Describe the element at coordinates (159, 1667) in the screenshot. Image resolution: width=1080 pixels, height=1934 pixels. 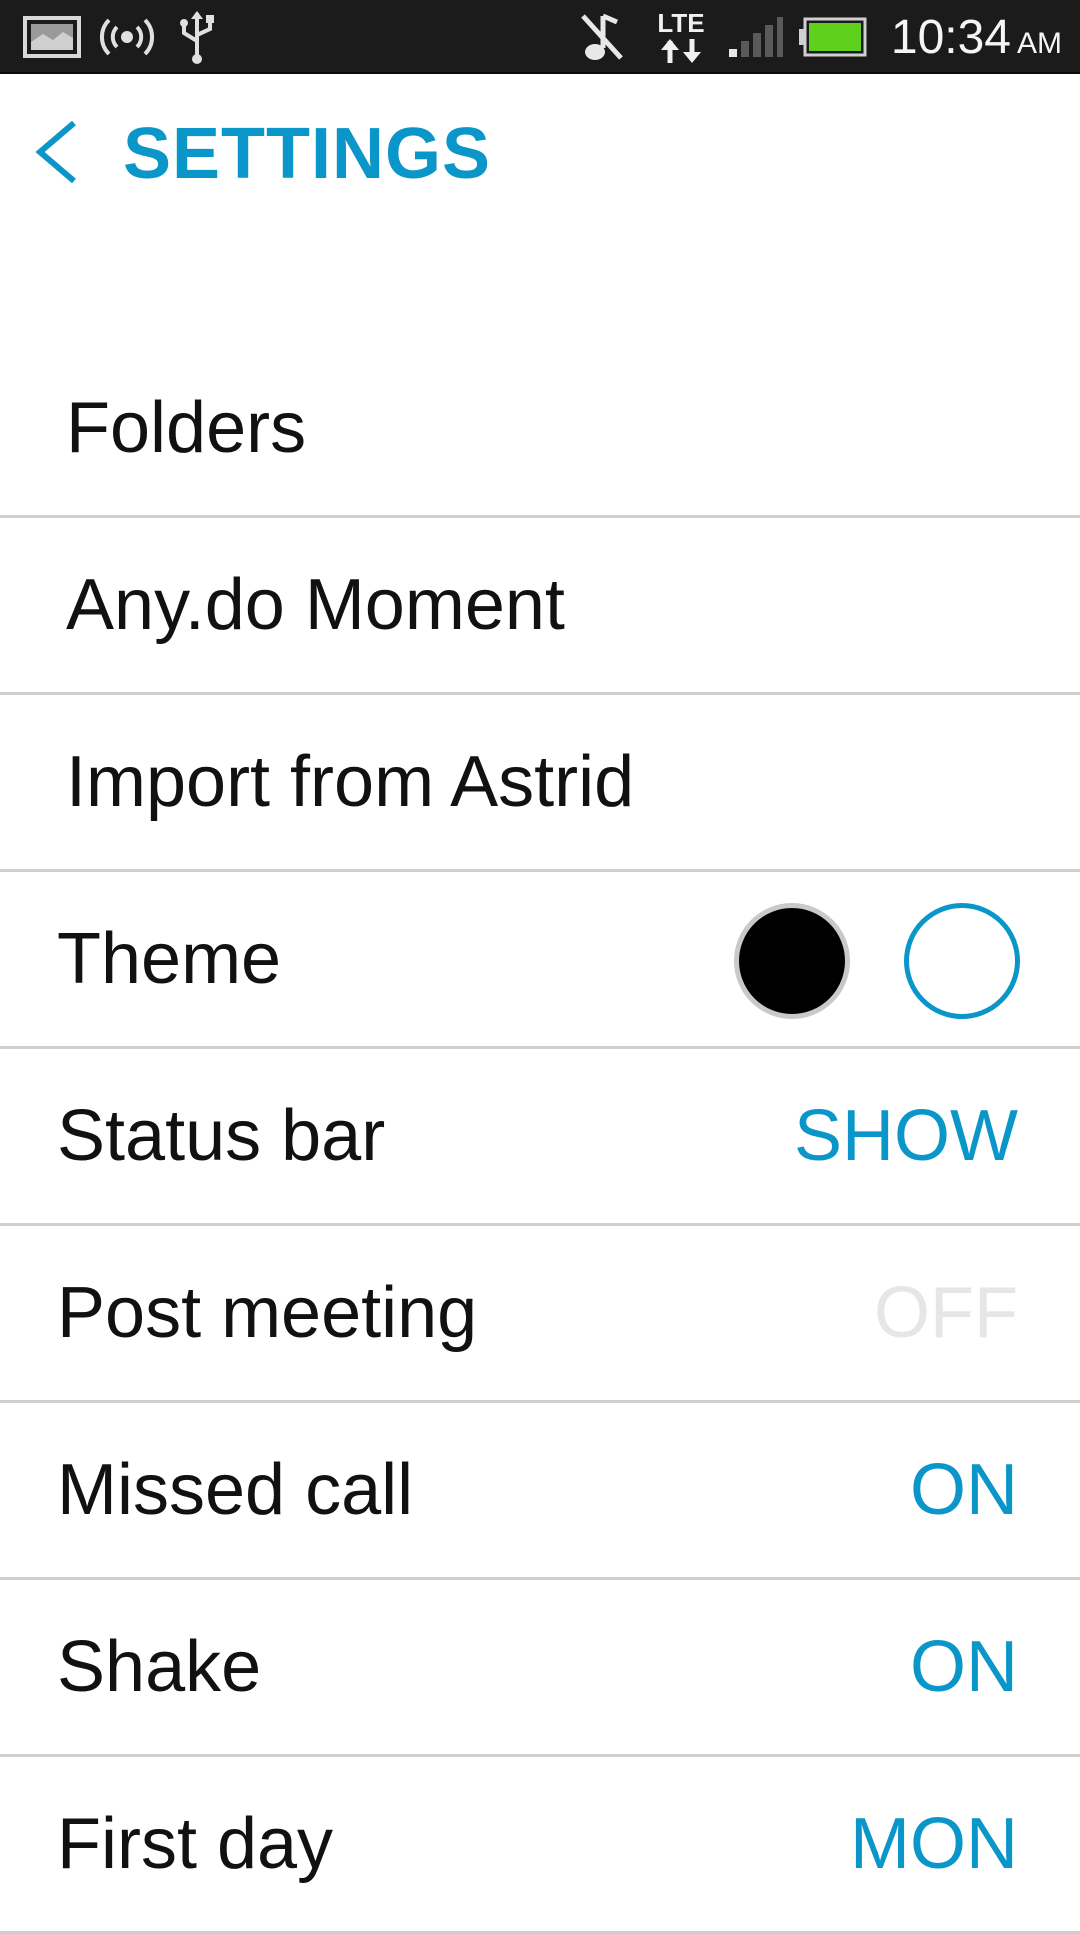
I see `settings-item-label: Shake` at that location.